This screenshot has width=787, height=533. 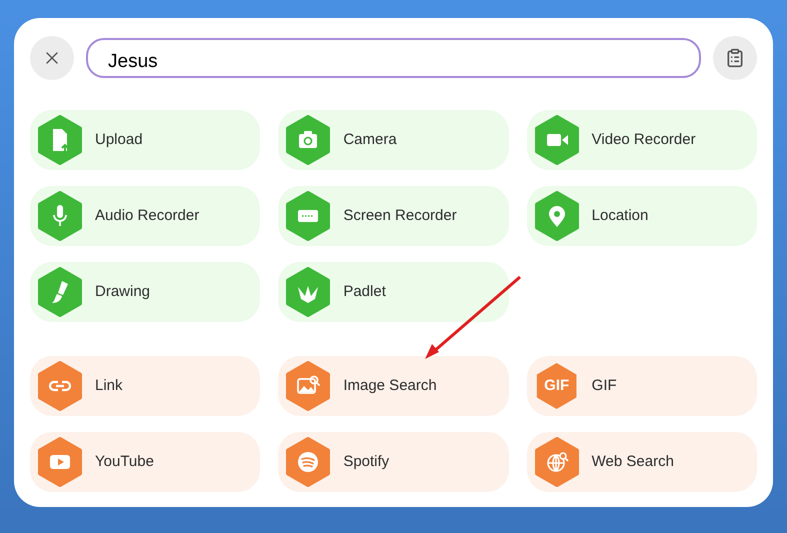 What do you see at coordinates (364, 292) in the screenshot?
I see `option-label: Padlet` at bounding box center [364, 292].